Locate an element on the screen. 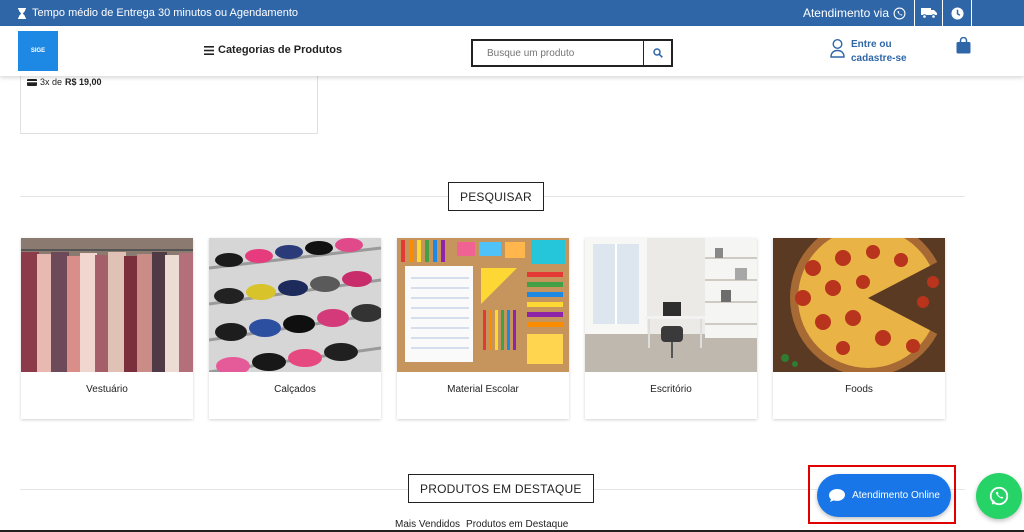 Image resolution: width=1024 pixels, height=532 pixels. category-label: Material Escolar is located at coordinates (483, 389).